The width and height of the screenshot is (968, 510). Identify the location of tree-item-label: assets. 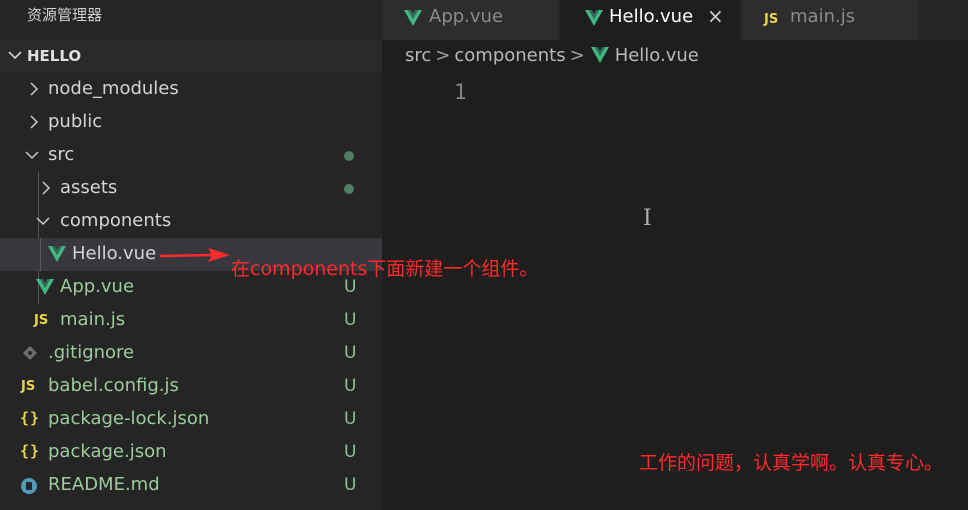
(89, 187).